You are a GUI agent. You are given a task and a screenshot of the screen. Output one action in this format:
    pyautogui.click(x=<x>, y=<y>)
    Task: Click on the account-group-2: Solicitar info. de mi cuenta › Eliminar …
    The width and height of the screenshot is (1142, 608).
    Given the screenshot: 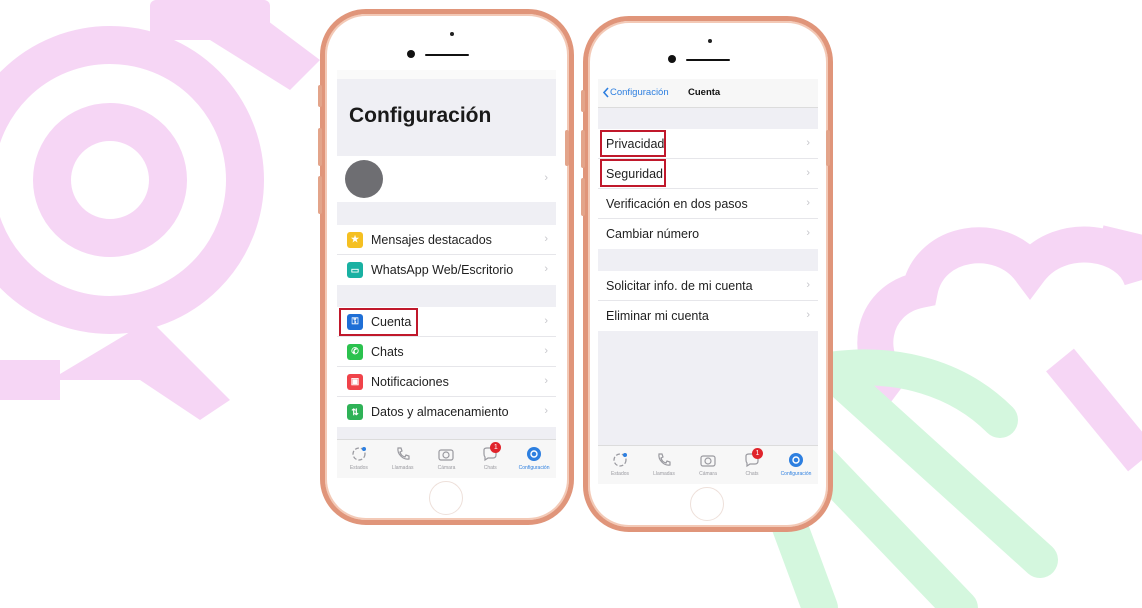 What is the action you would take?
    pyautogui.click(x=708, y=301)
    